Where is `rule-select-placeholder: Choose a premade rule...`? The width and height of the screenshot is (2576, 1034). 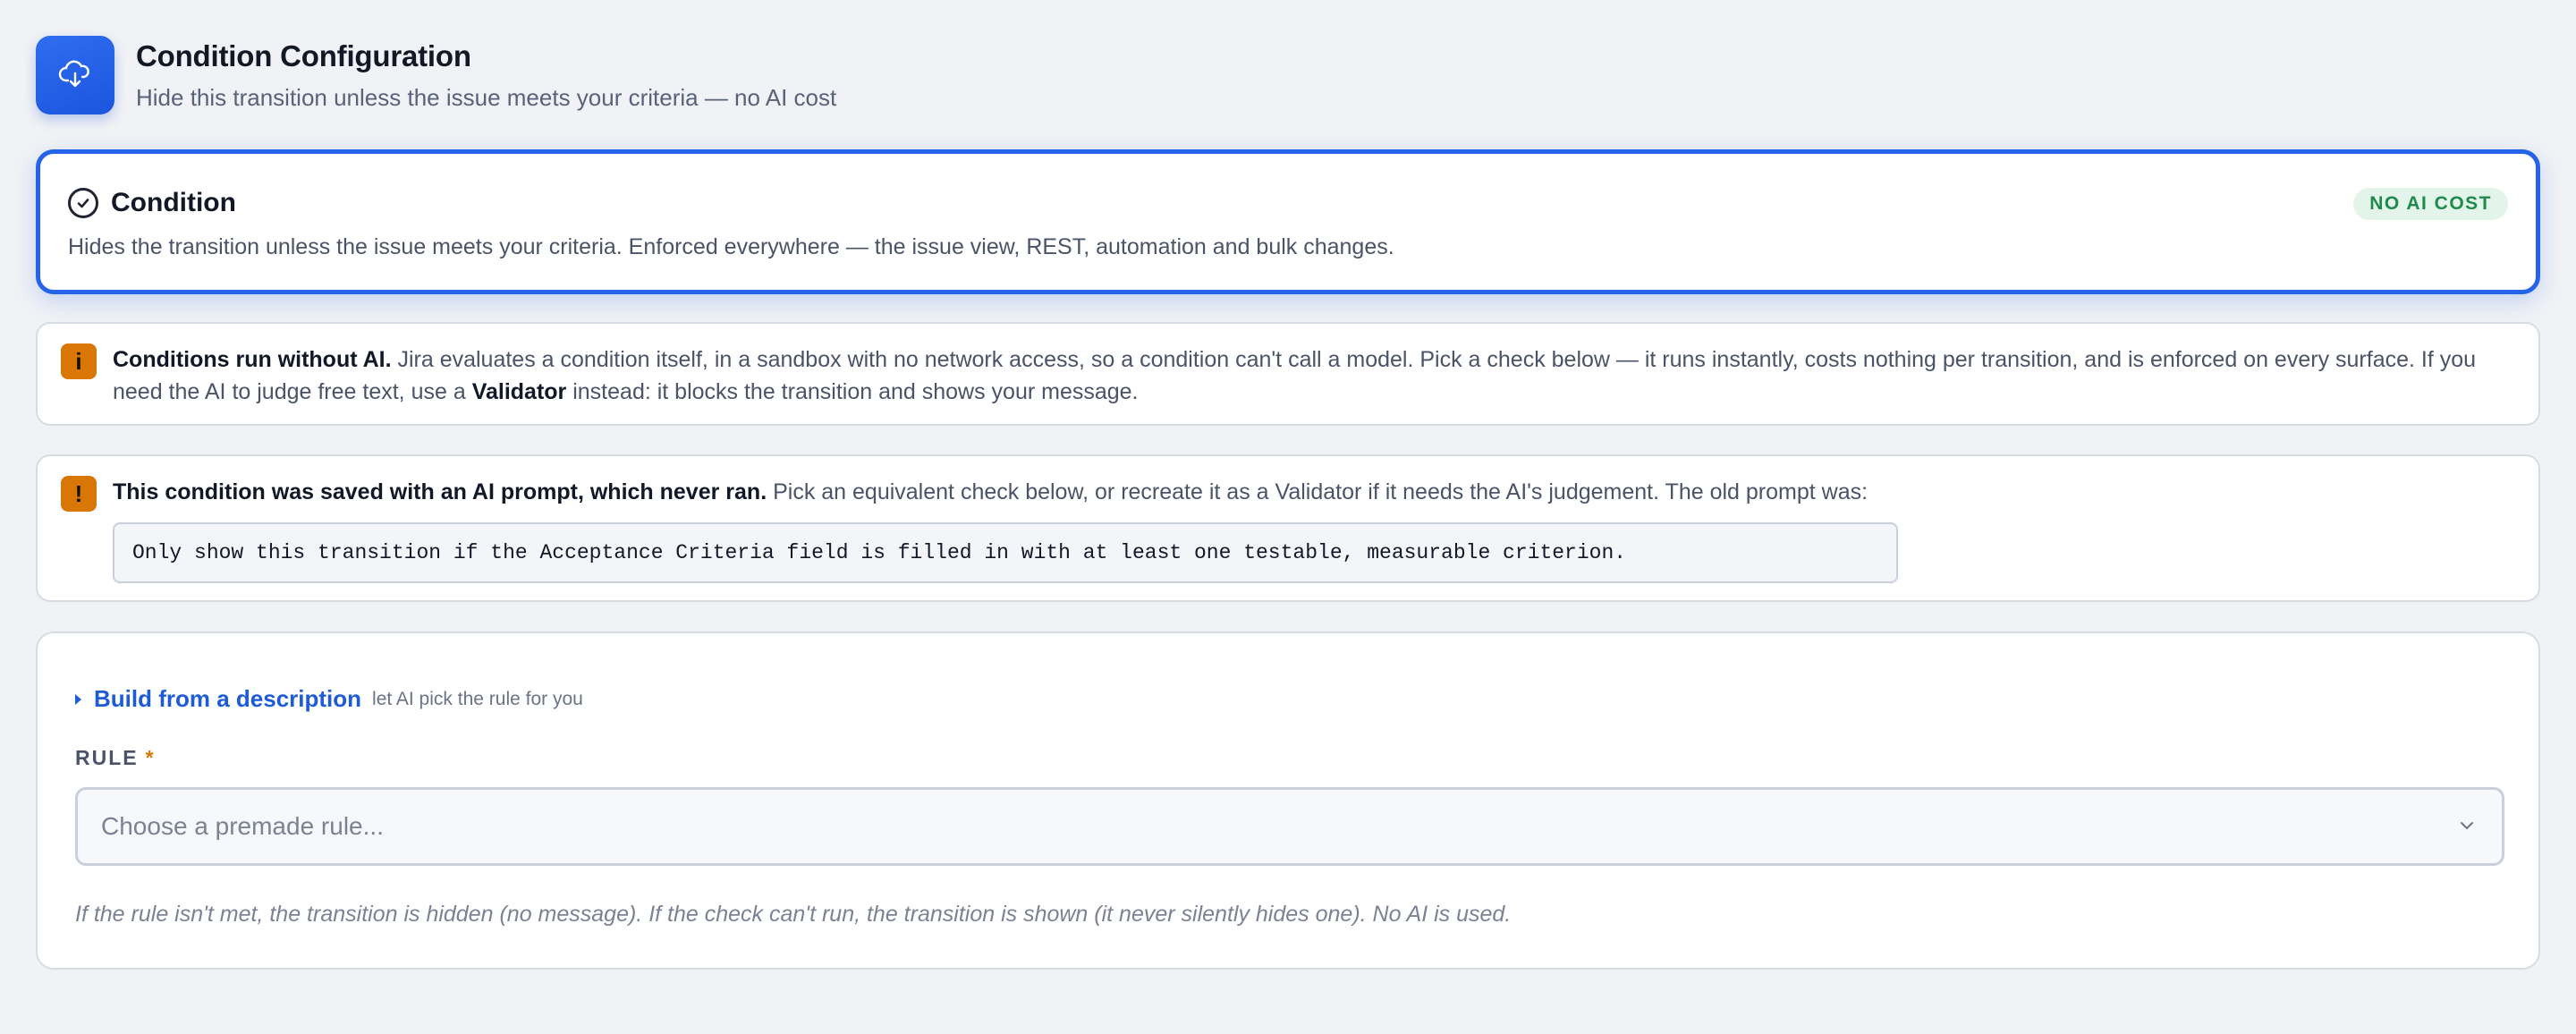 rule-select-placeholder: Choose a premade rule... is located at coordinates (242, 826).